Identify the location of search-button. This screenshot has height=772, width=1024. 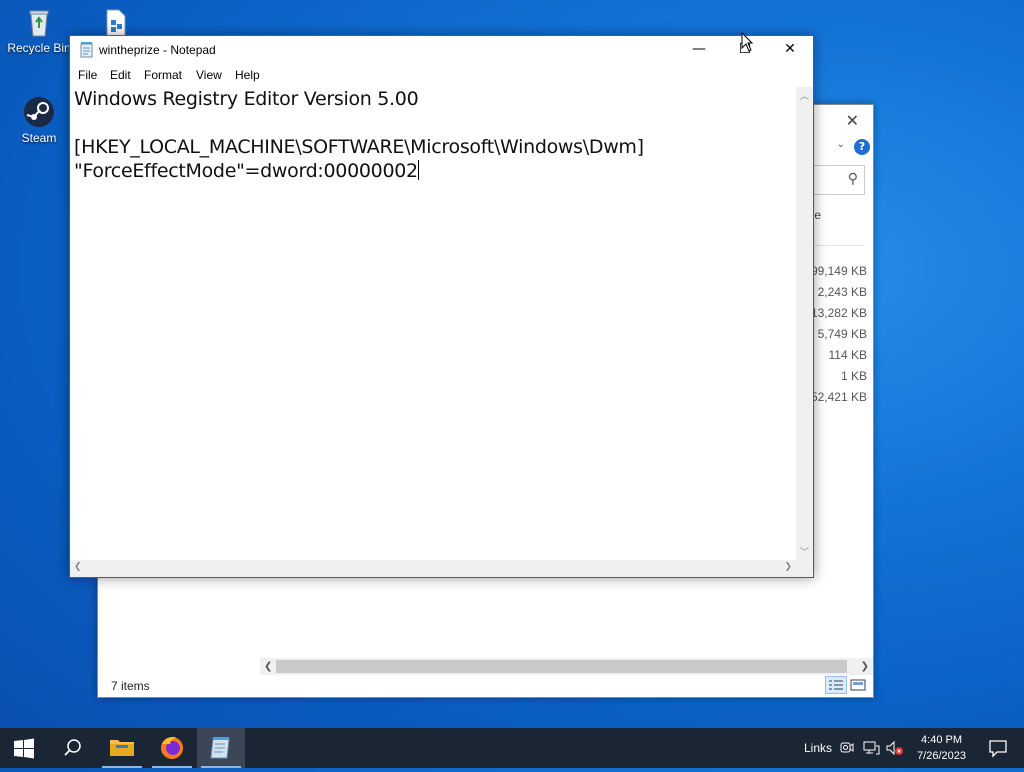
(72, 748).